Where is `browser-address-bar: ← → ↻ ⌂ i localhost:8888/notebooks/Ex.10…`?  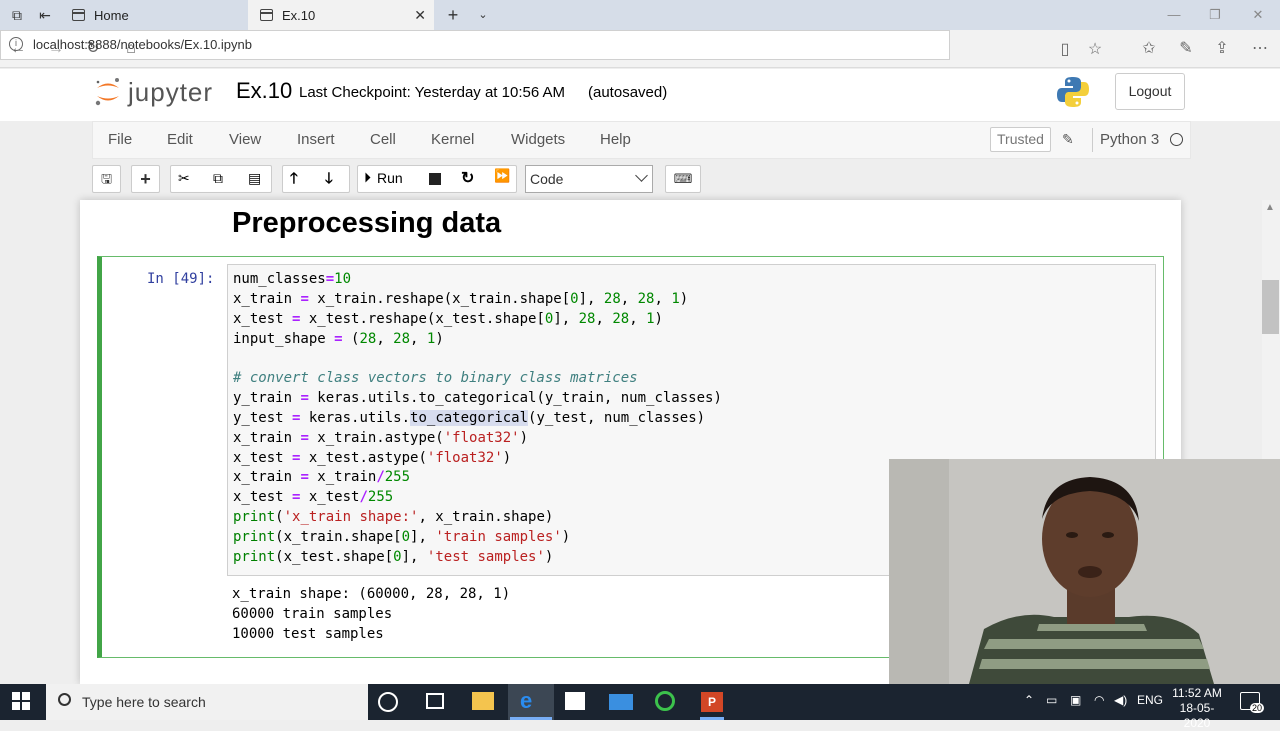
browser-address-bar: ← → ↻ ⌂ i localhost:8888/notebooks/Ex.10… is located at coordinates (640, 49).